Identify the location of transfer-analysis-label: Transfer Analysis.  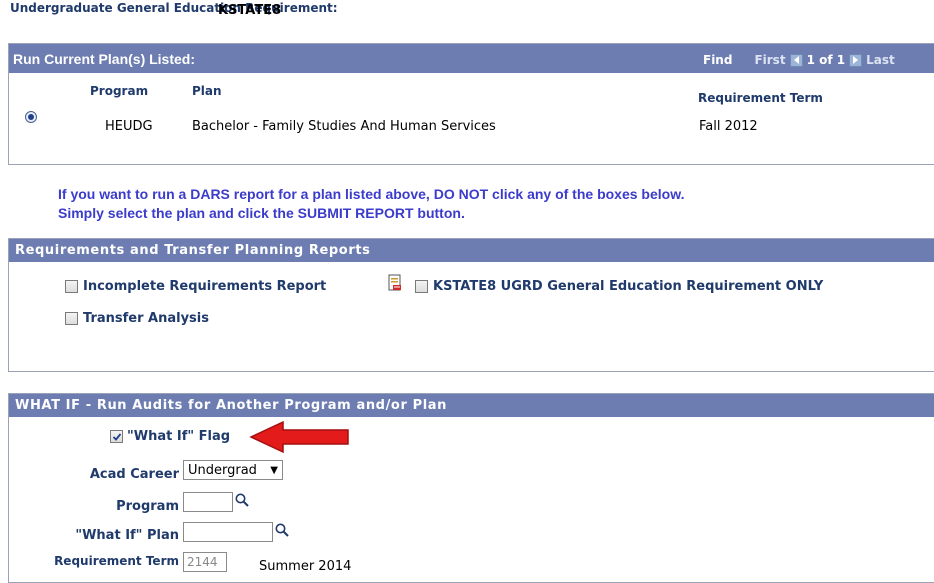
(146, 318).